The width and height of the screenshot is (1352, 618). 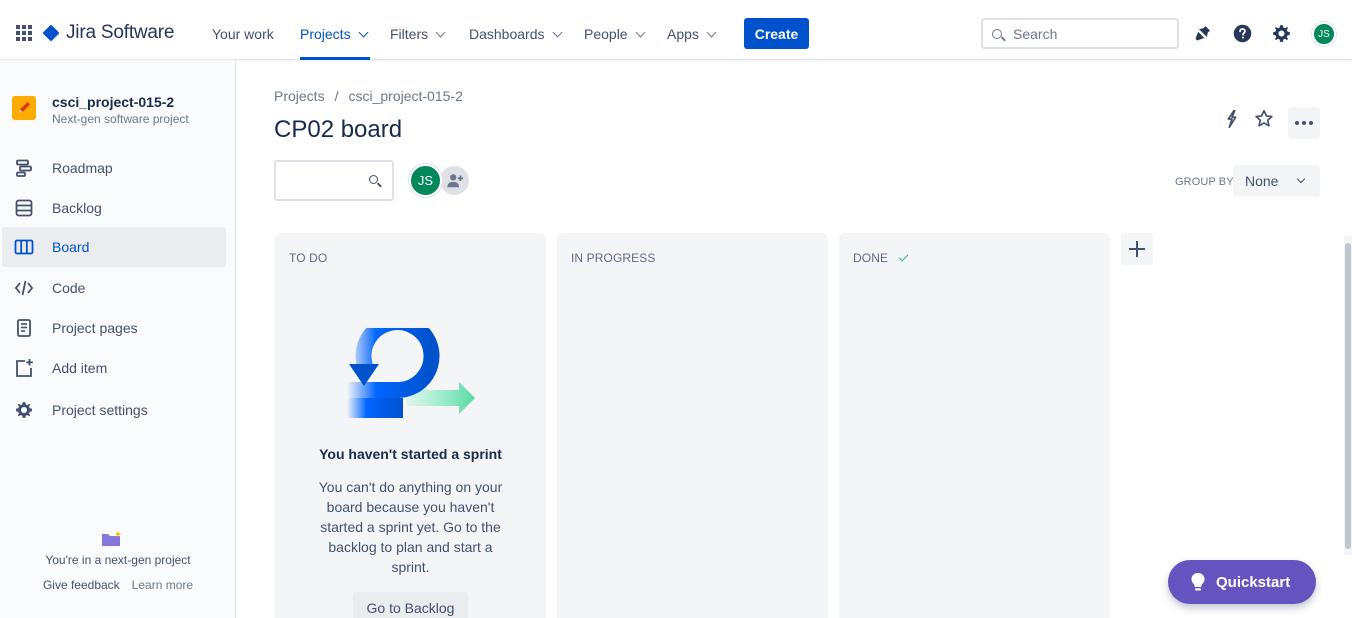 What do you see at coordinates (871, 258) in the screenshot?
I see `column-title: DONE` at bounding box center [871, 258].